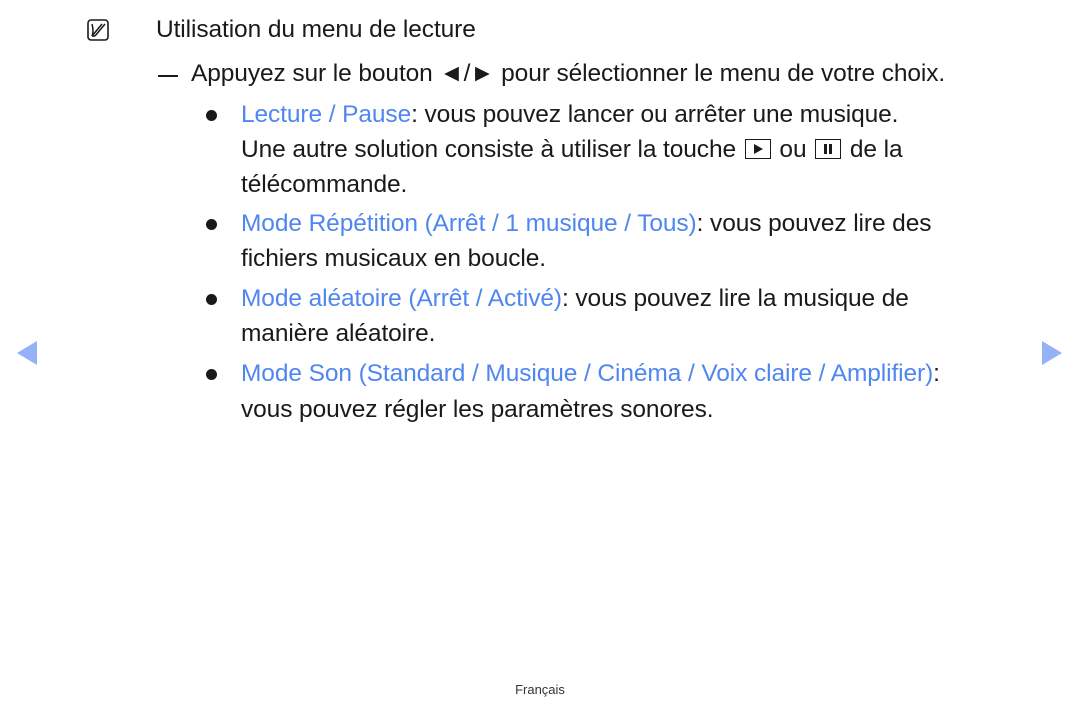 Image resolution: width=1080 pixels, height=705 pixels. What do you see at coordinates (757, 149) in the screenshot?
I see `play-button-icon` at bounding box center [757, 149].